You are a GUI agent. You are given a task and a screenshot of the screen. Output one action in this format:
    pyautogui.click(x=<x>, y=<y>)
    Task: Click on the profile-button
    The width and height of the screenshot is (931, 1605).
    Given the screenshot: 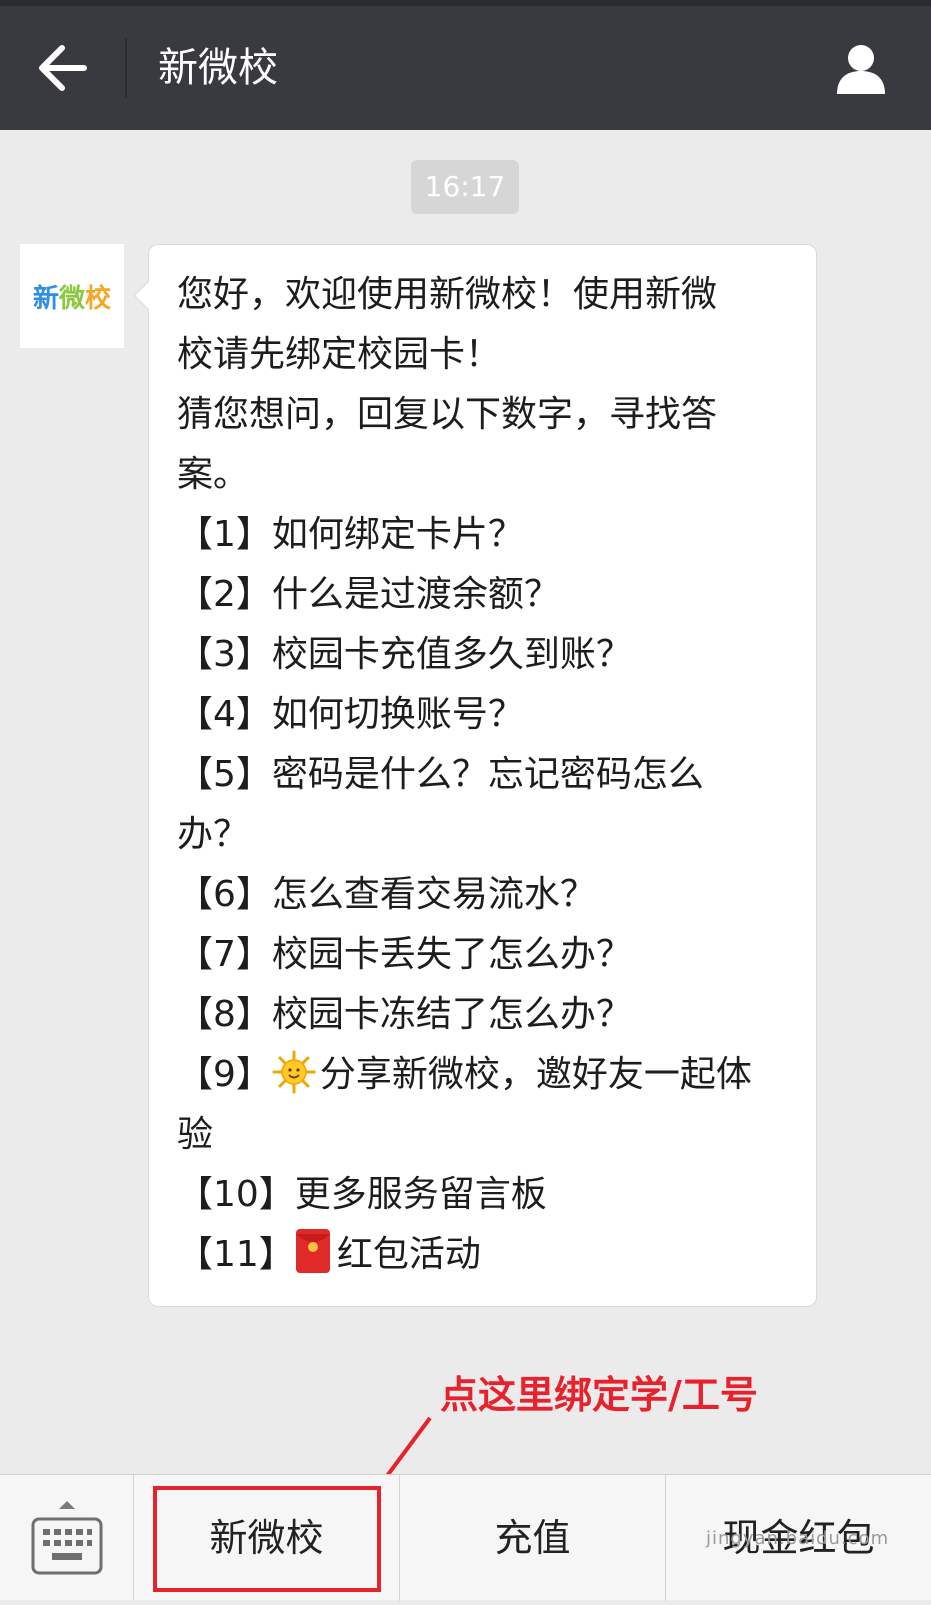 What is the action you would take?
    pyautogui.click(x=861, y=68)
    